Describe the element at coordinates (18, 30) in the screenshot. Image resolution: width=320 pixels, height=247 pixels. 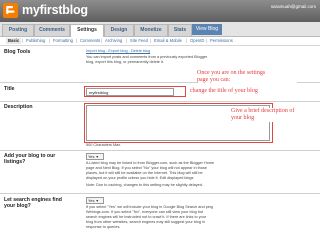
I see `tab-posting: Posting` at that location.